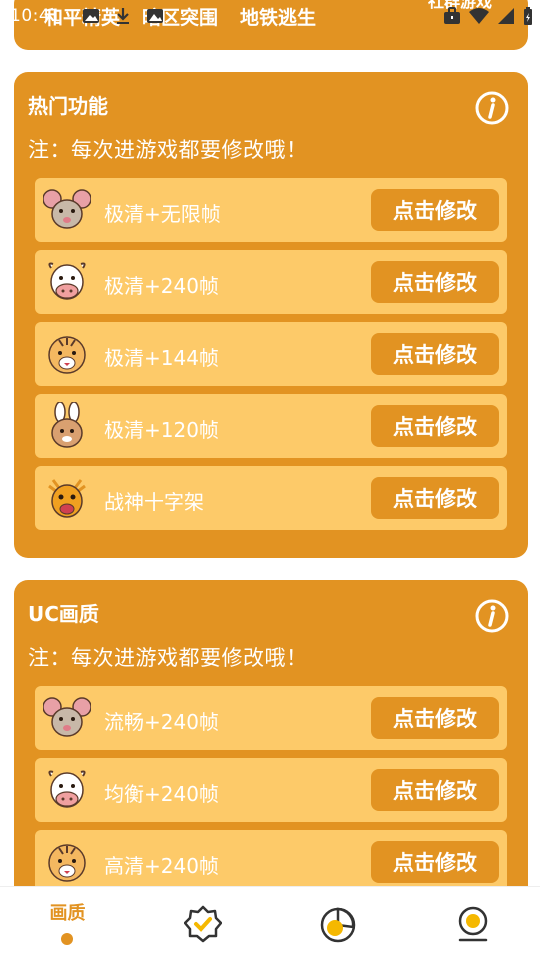 The width and height of the screenshot is (540, 960). Describe the element at coordinates (36, 16) in the screenshot. I see `status-time: 10:41` at that location.